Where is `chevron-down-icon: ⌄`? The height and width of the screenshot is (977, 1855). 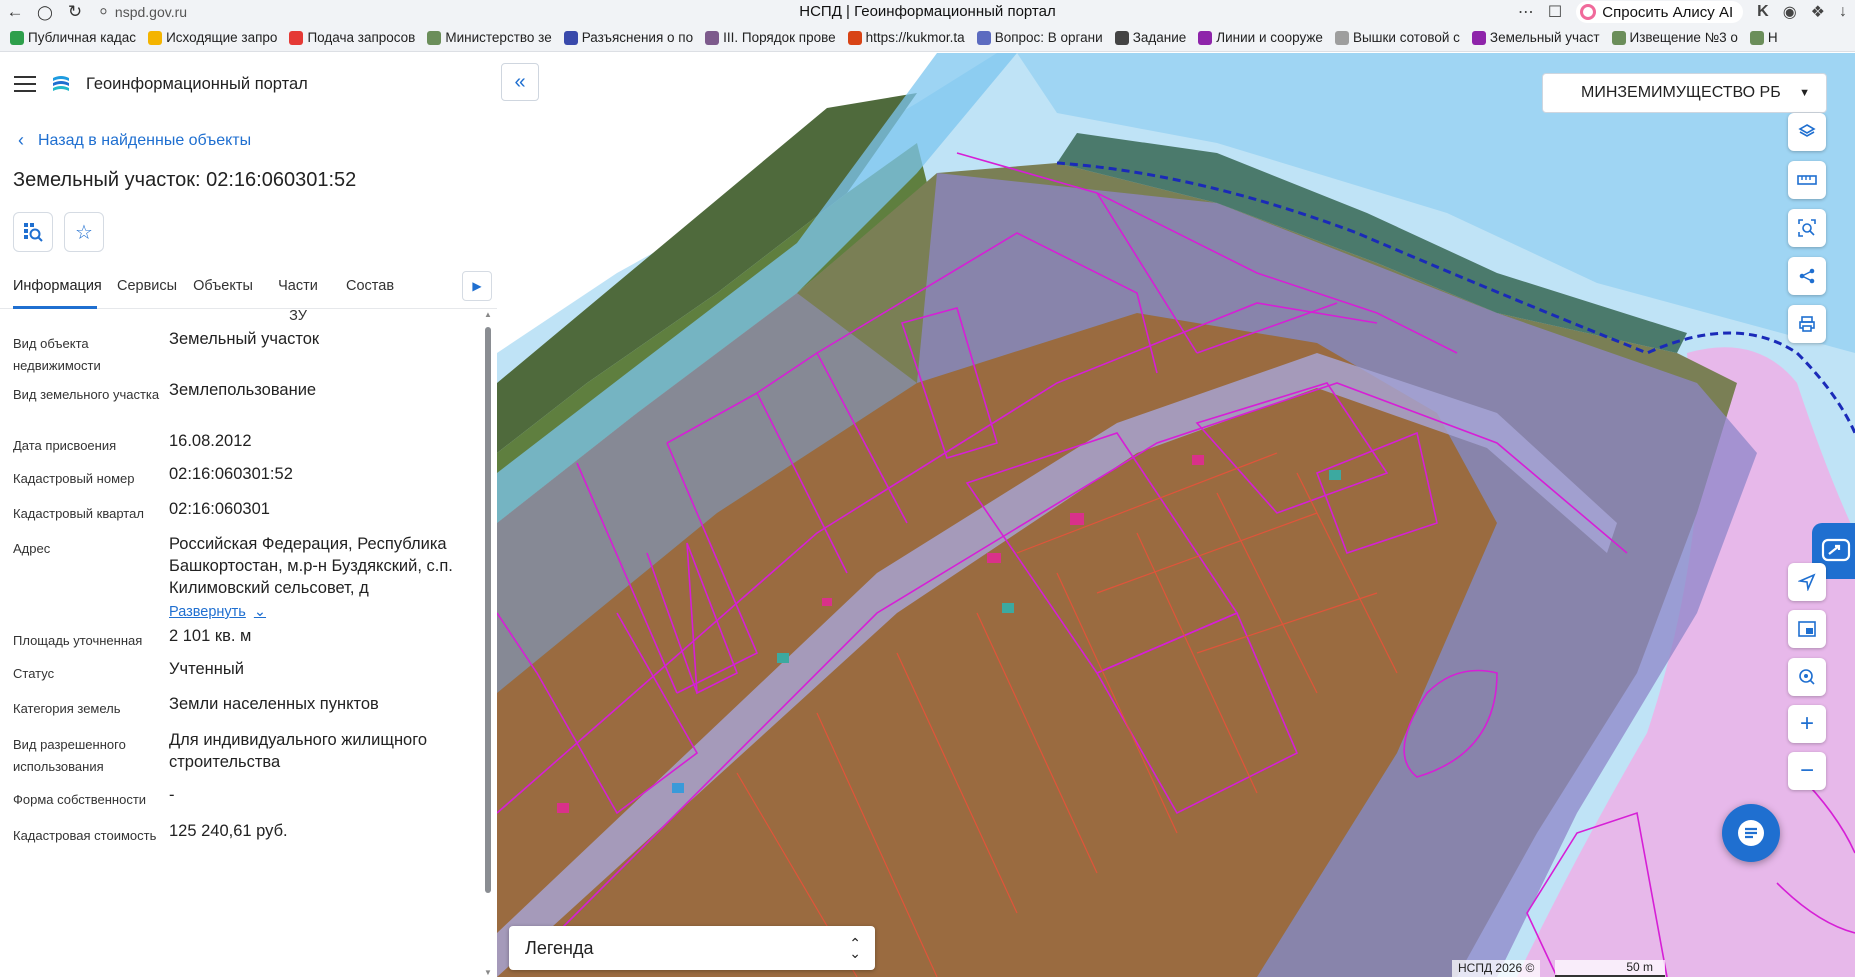
chevron-down-icon: ⌄ is located at coordinates (260, 612).